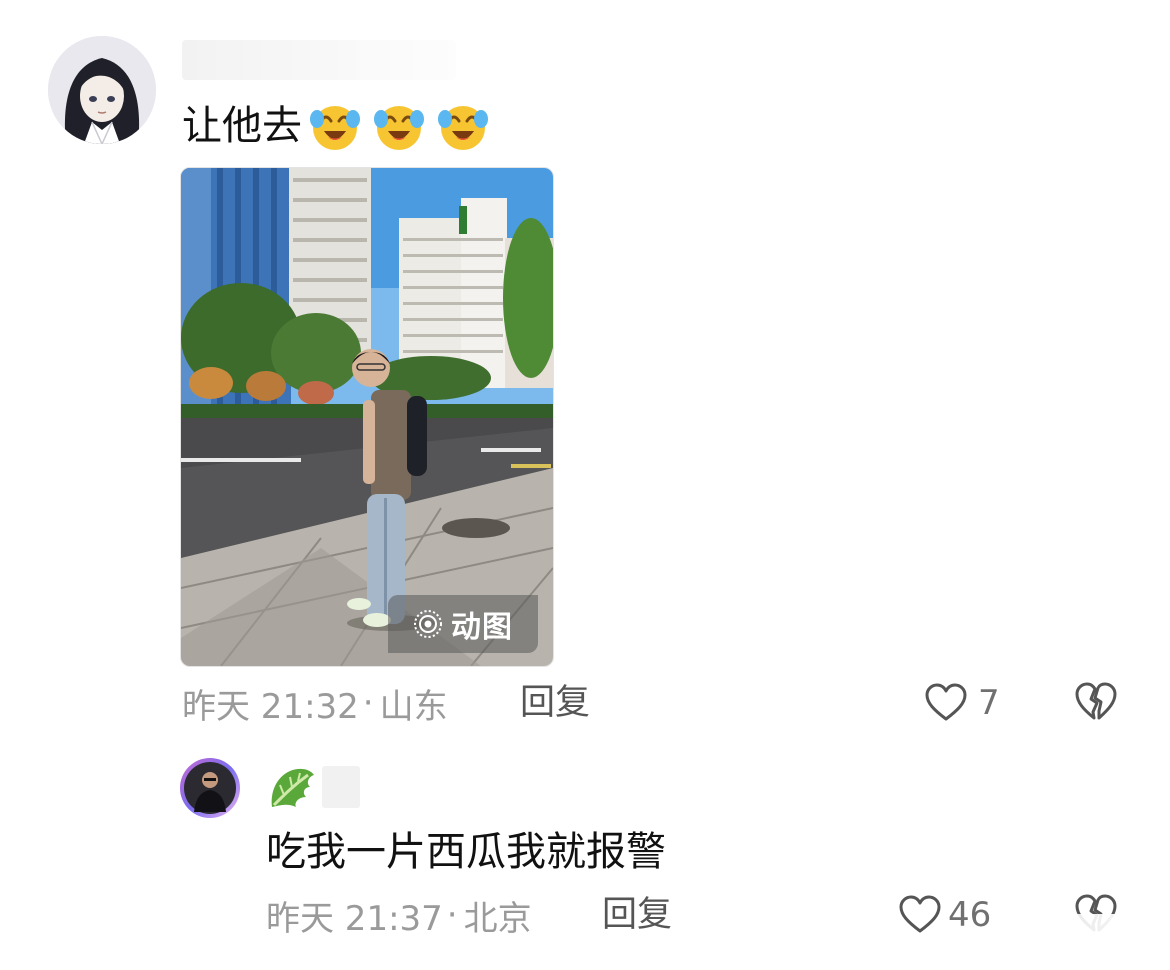 The height and width of the screenshot is (970, 1170). Describe the element at coordinates (242, 126) in the screenshot. I see `comment-body: 让他去` at that location.